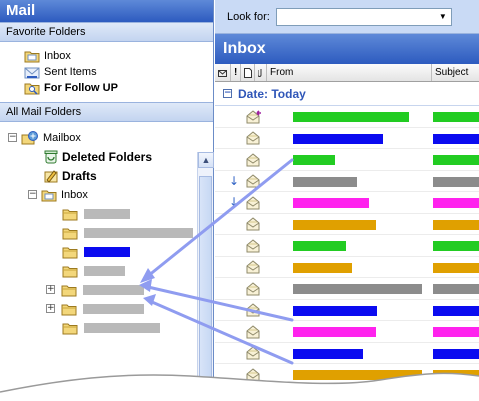  Describe the element at coordinates (455, 72) in the screenshot. I see `subject-column-header: Subject` at that location.